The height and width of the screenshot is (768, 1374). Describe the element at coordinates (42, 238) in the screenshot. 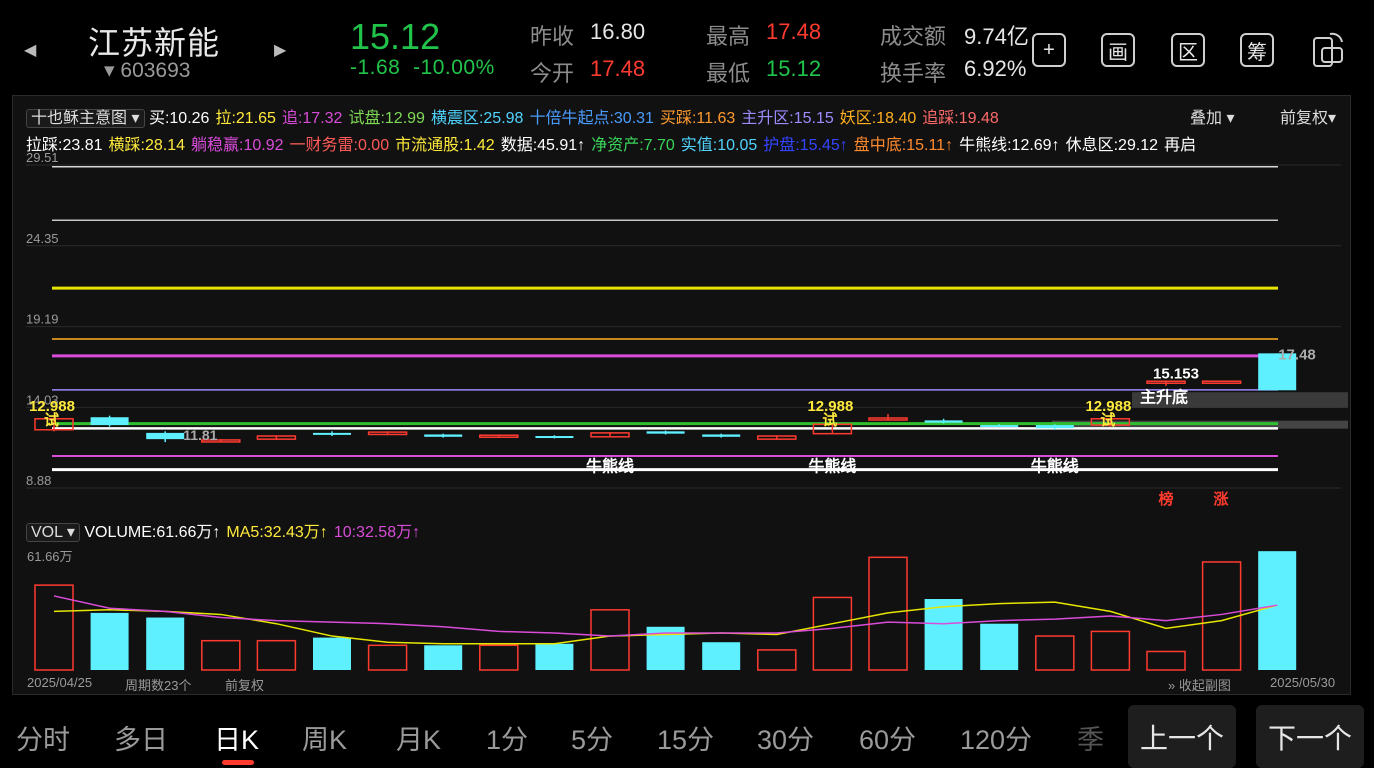

I see `y-tick-label: 24.35` at that location.